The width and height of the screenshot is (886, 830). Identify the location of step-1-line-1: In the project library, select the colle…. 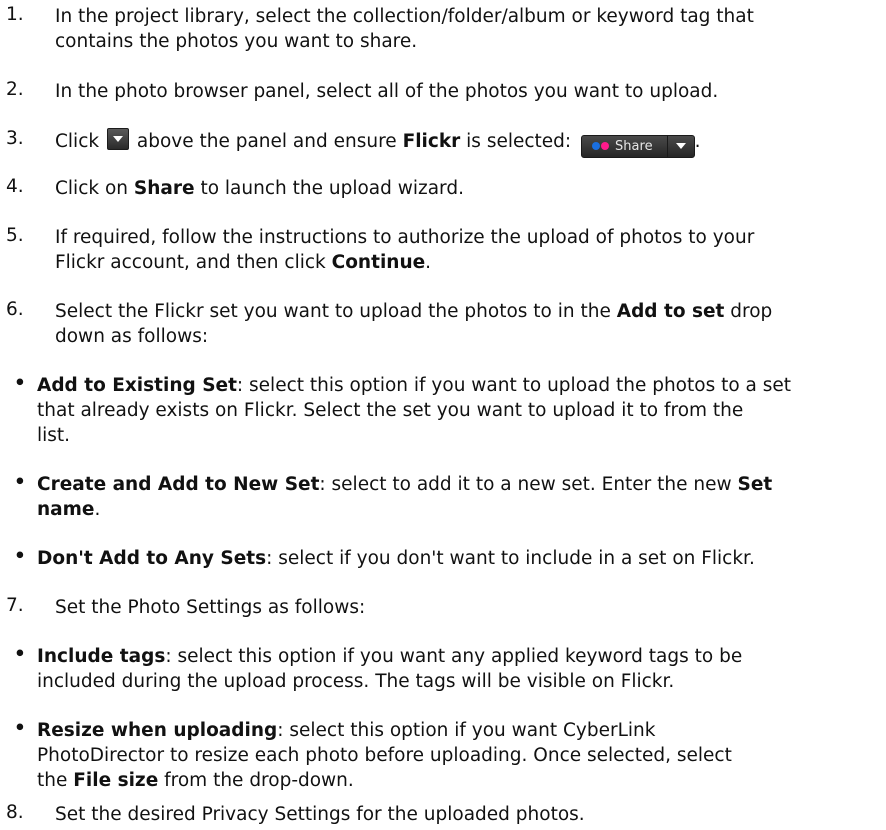
(404, 16).